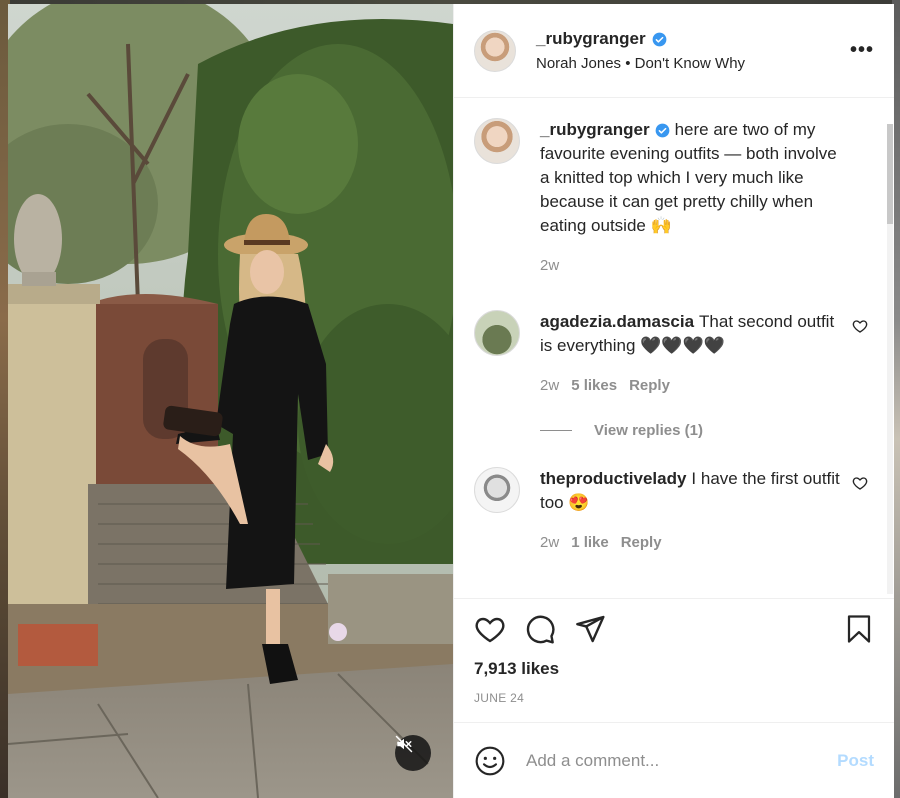 The image size is (900, 798). What do you see at coordinates (617, 321) in the screenshot?
I see `commenter-username: agadezia.damascia` at bounding box center [617, 321].